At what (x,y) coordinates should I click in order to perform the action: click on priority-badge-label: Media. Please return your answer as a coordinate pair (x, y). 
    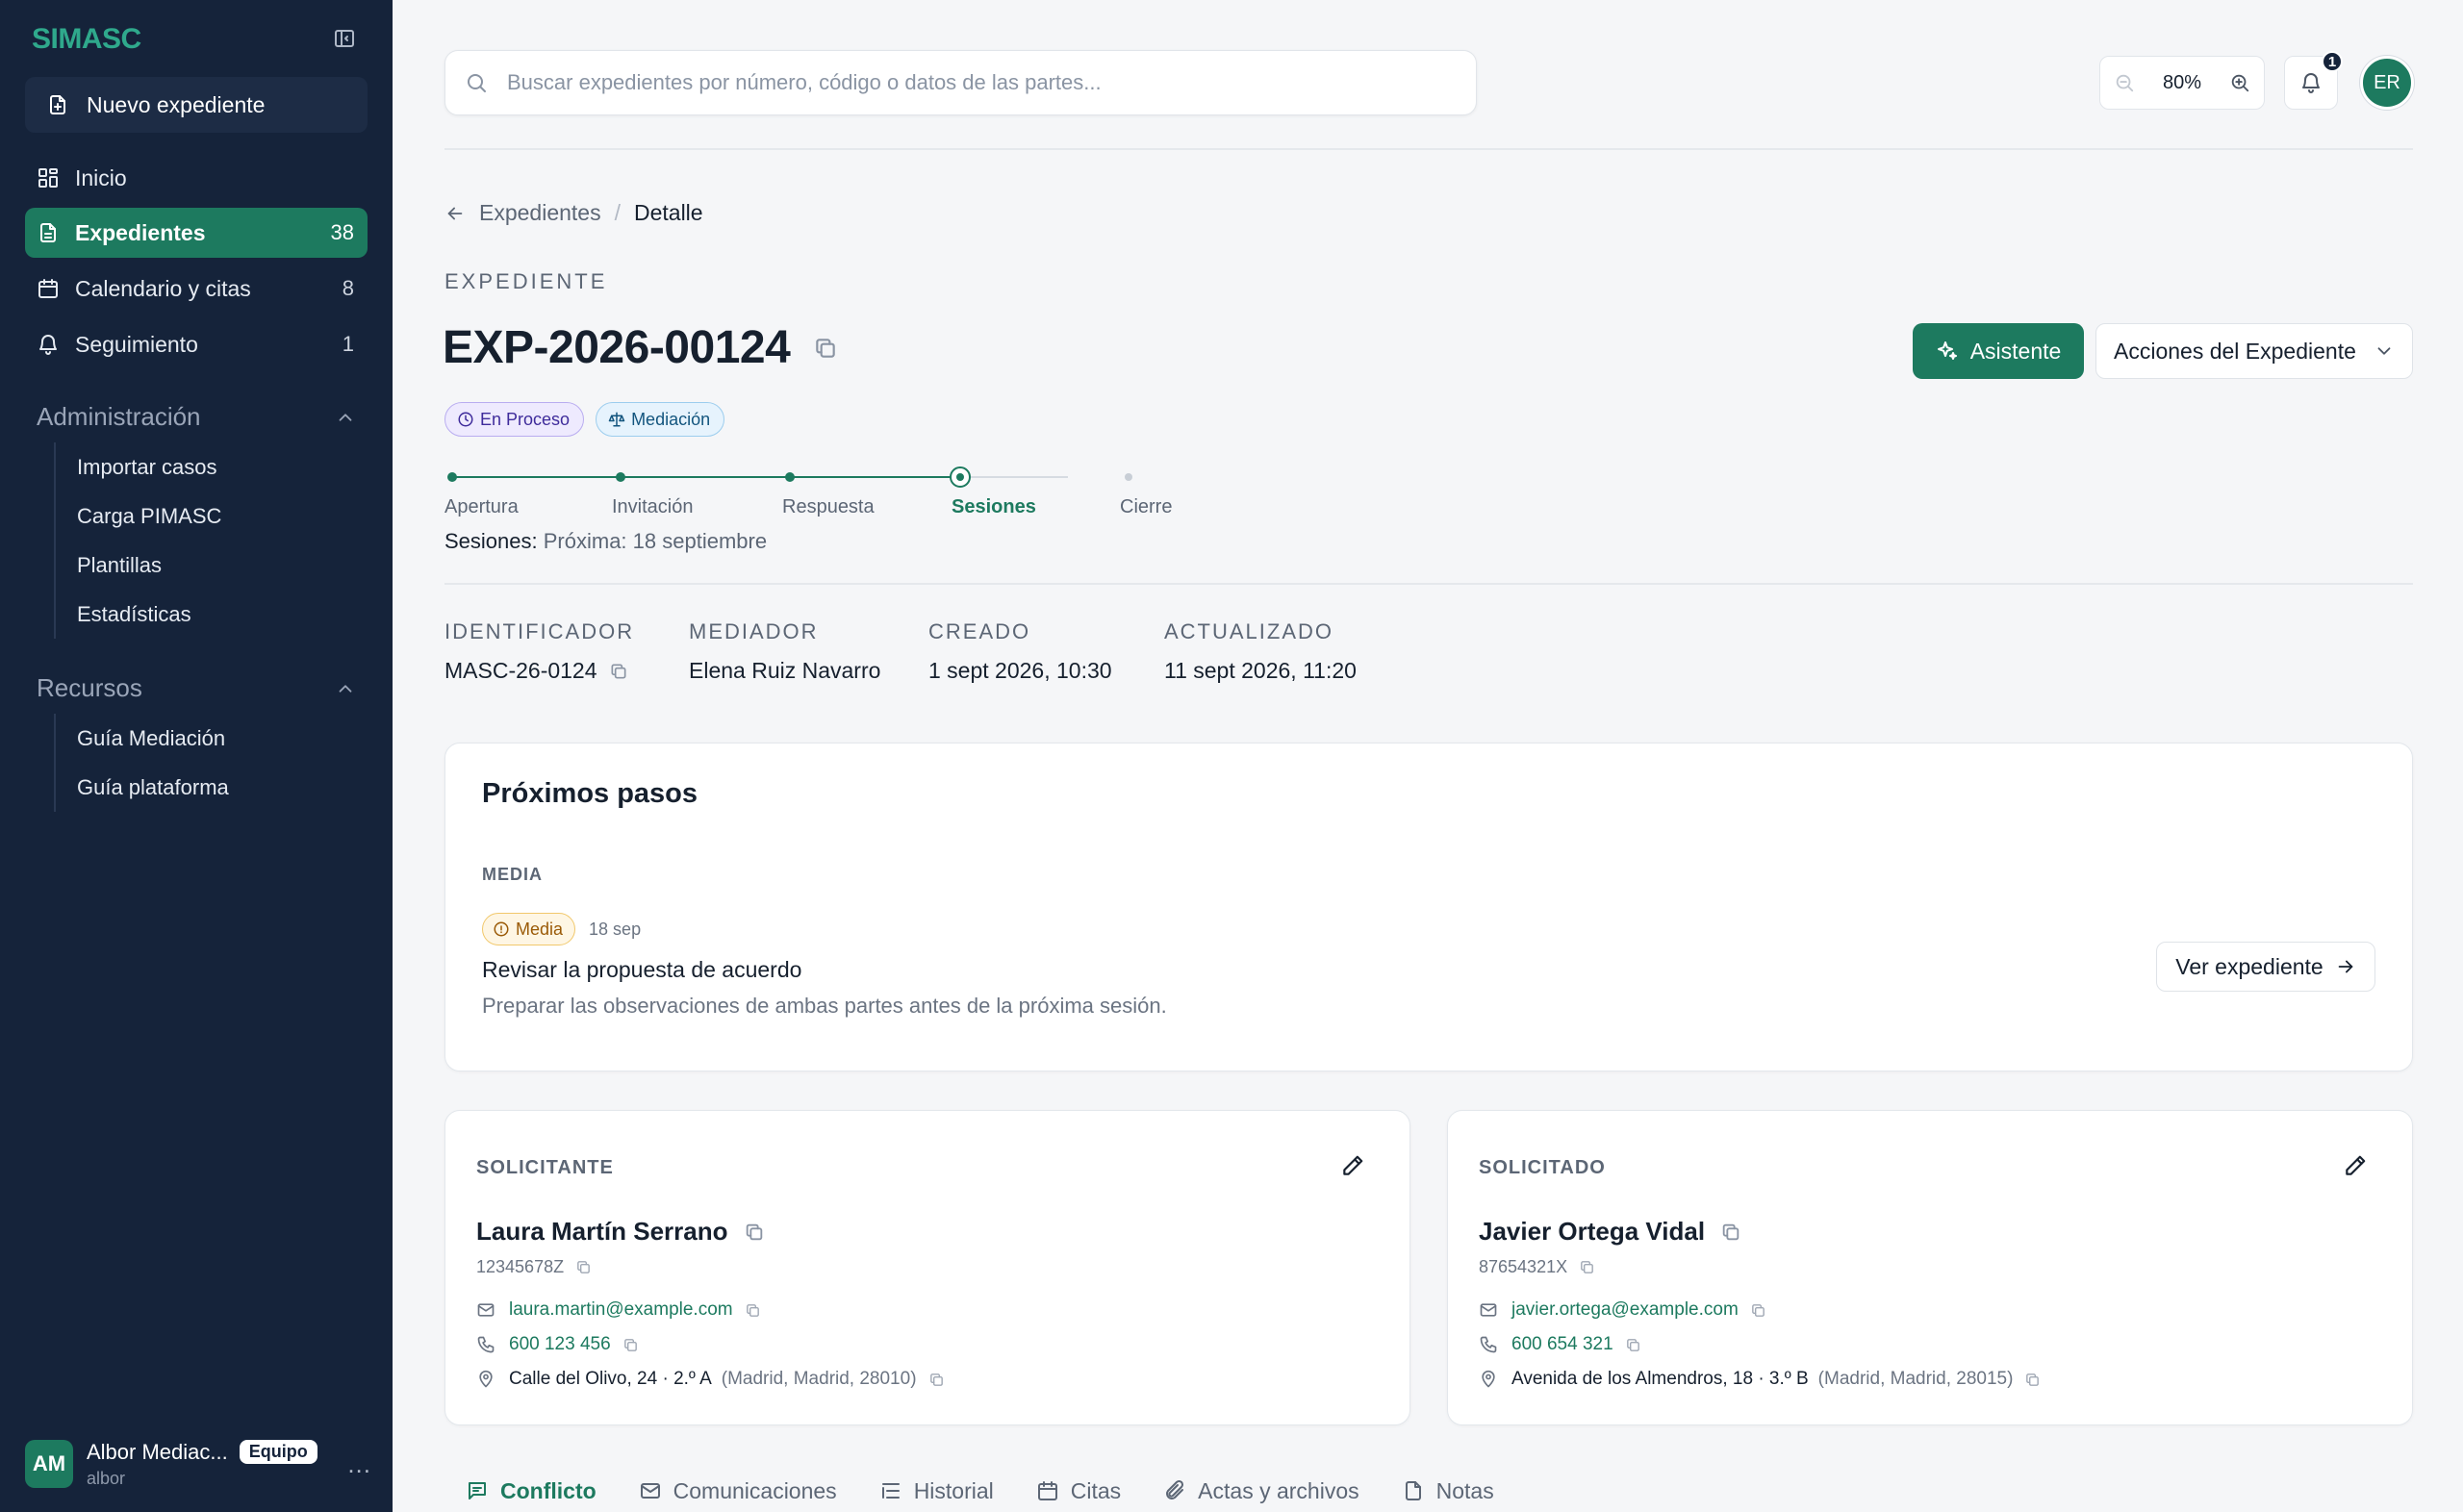
    Looking at the image, I should click on (540, 929).